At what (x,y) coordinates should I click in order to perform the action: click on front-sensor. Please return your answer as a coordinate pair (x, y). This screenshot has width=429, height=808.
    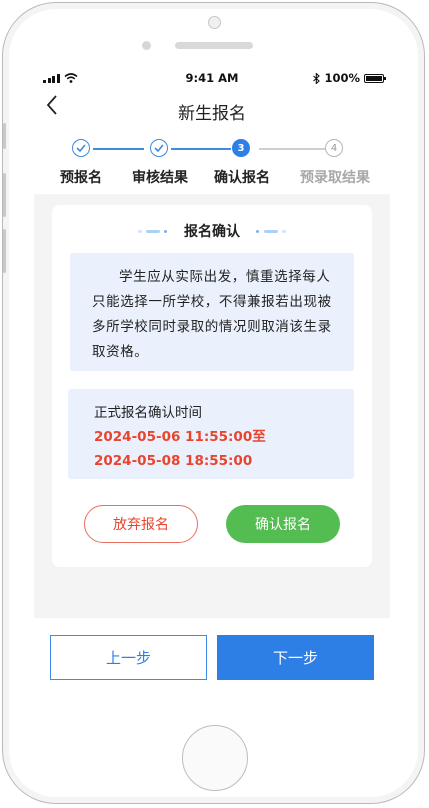
    Looking at the image, I should click on (214, 22).